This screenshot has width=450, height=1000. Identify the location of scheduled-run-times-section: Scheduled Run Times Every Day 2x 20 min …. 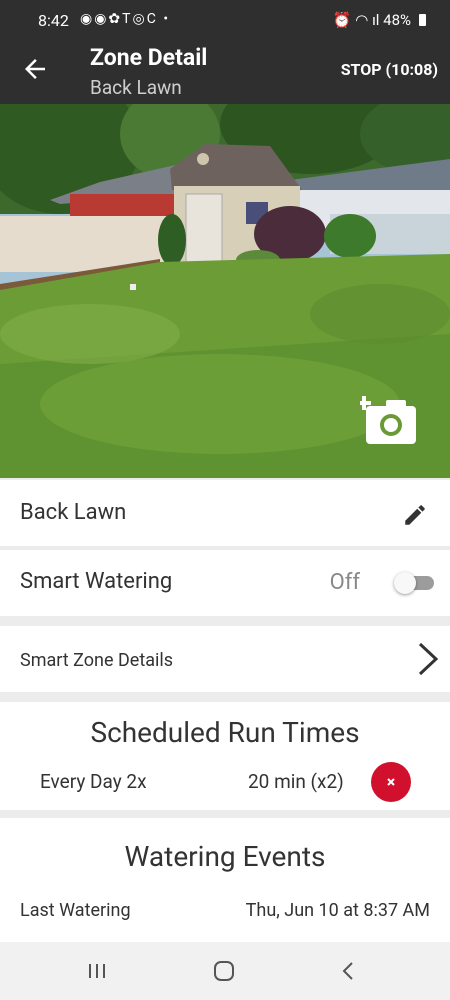
(225, 756).